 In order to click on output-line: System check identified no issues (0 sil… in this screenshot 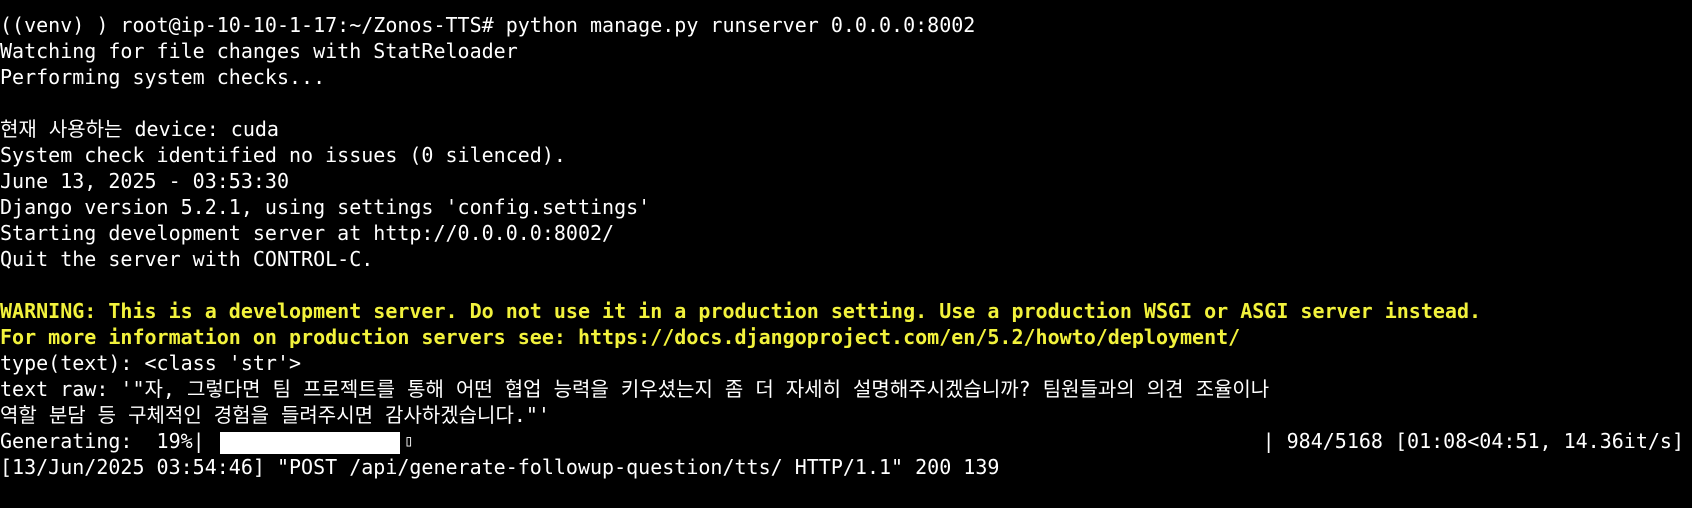, I will do `click(283, 155)`.